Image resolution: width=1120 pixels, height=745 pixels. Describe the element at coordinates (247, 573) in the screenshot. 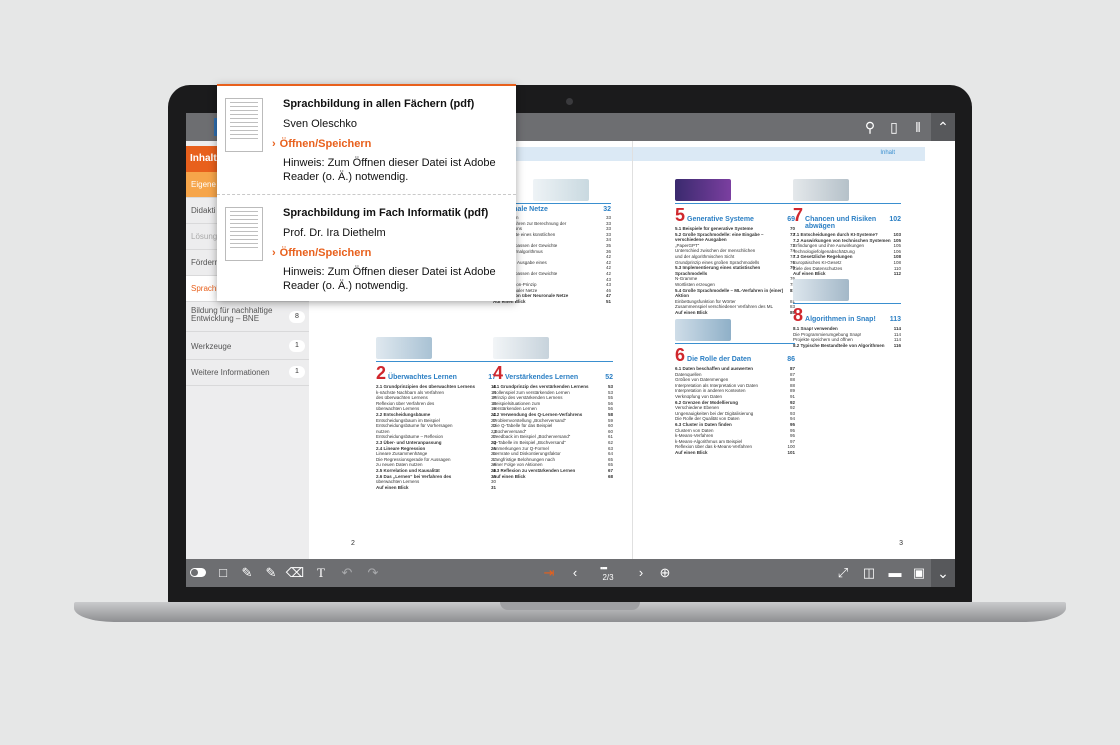

I see `pen-icon: ✎` at that location.